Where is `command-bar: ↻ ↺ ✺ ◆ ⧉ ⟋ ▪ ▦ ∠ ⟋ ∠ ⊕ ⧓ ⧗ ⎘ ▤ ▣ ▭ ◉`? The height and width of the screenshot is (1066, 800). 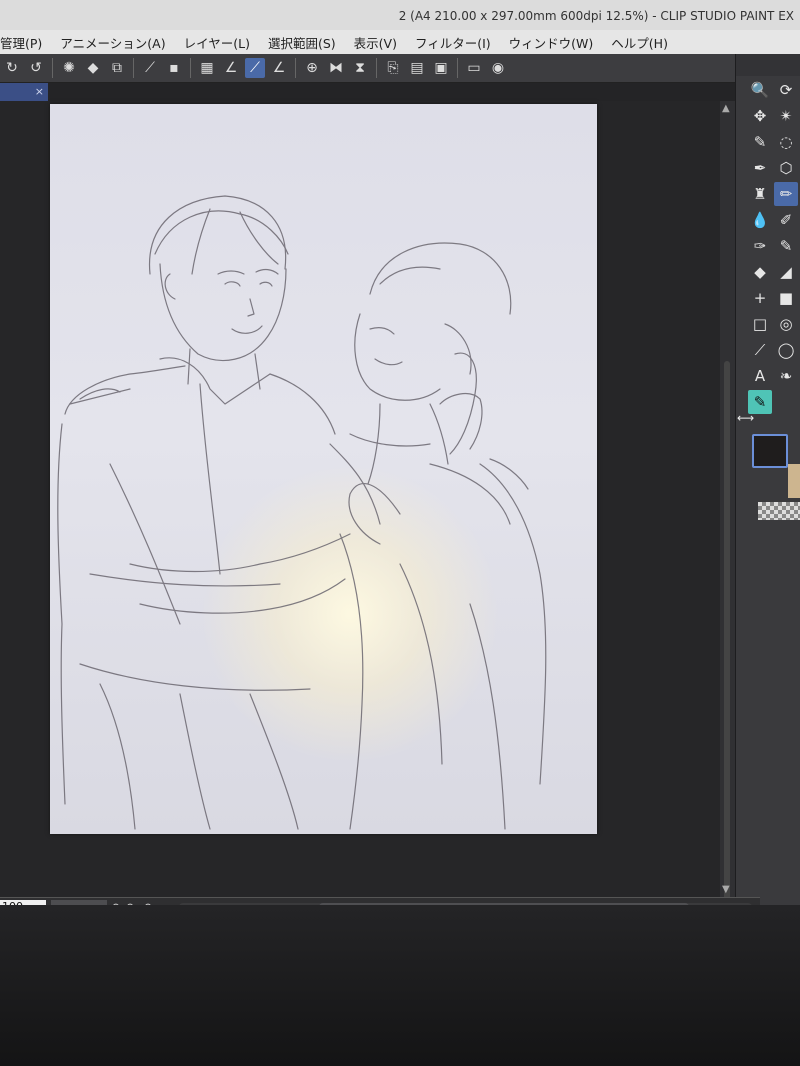 command-bar: ↻ ↺ ✺ ◆ ⧉ ⟋ ▪ ▦ ∠ ⟋ ∠ ⊕ ⧓ ⧗ ⎘ ▤ ▣ ▭ ◉ is located at coordinates (368, 68).